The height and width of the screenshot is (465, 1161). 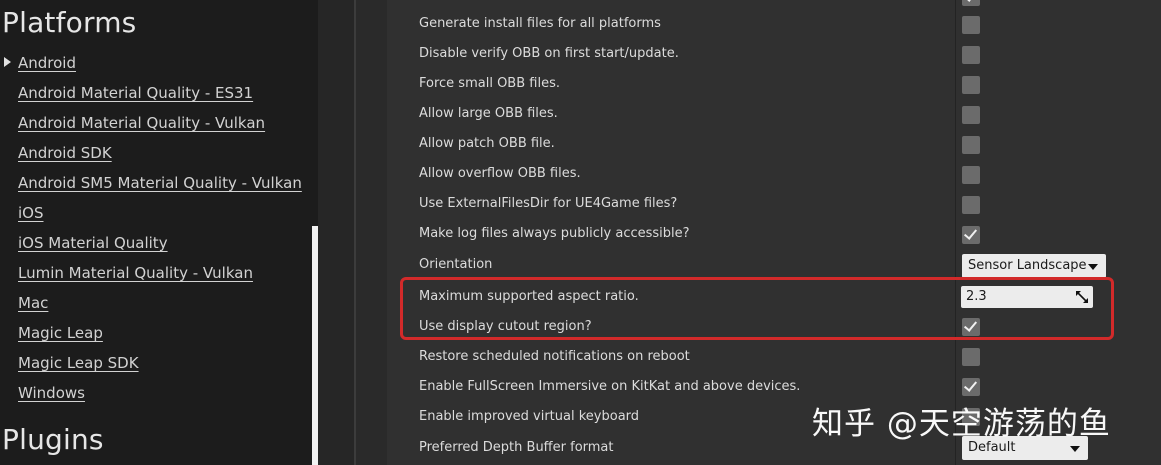 What do you see at coordinates (516, 447) in the screenshot?
I see `setting-label: Preferred Depth Buffer format` at bounding box center [516, 447].